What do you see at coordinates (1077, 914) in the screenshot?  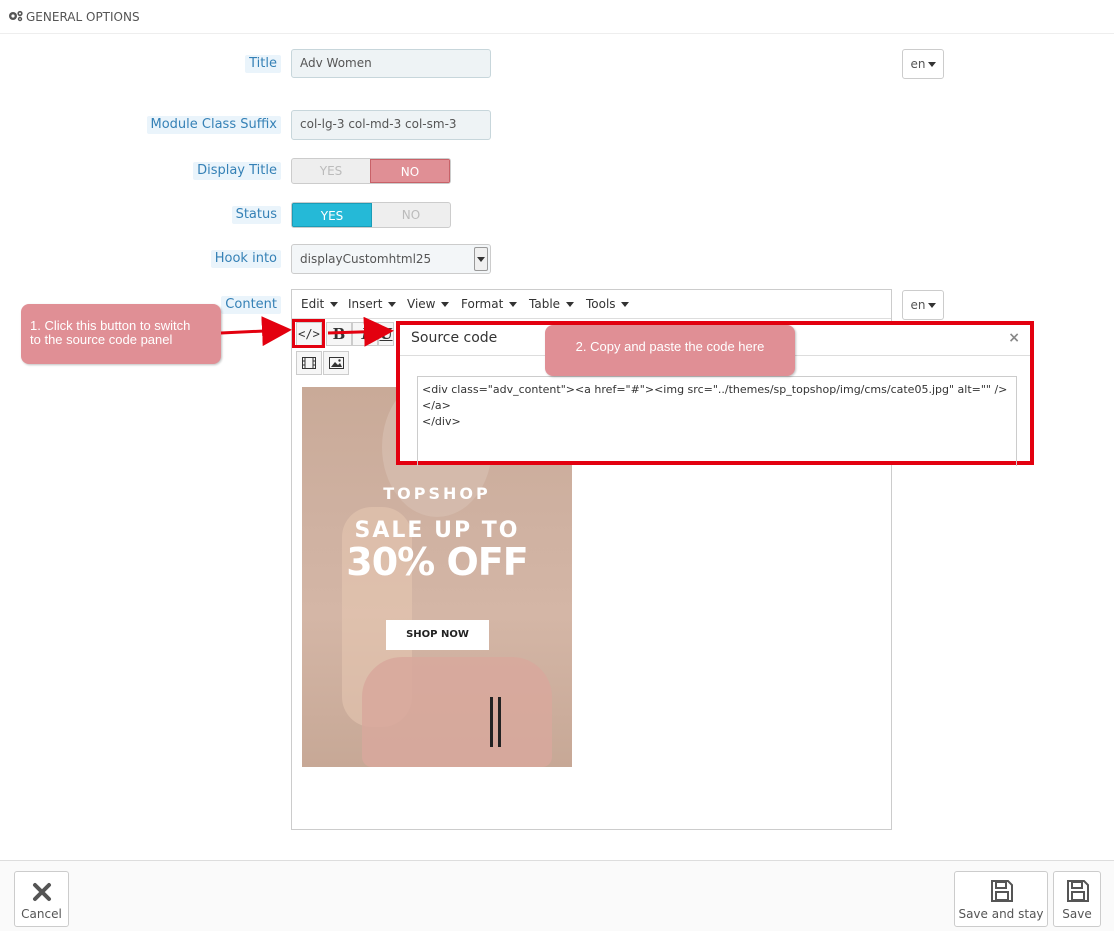 I see `save-label: Save` at bounding box center [1077, 914].